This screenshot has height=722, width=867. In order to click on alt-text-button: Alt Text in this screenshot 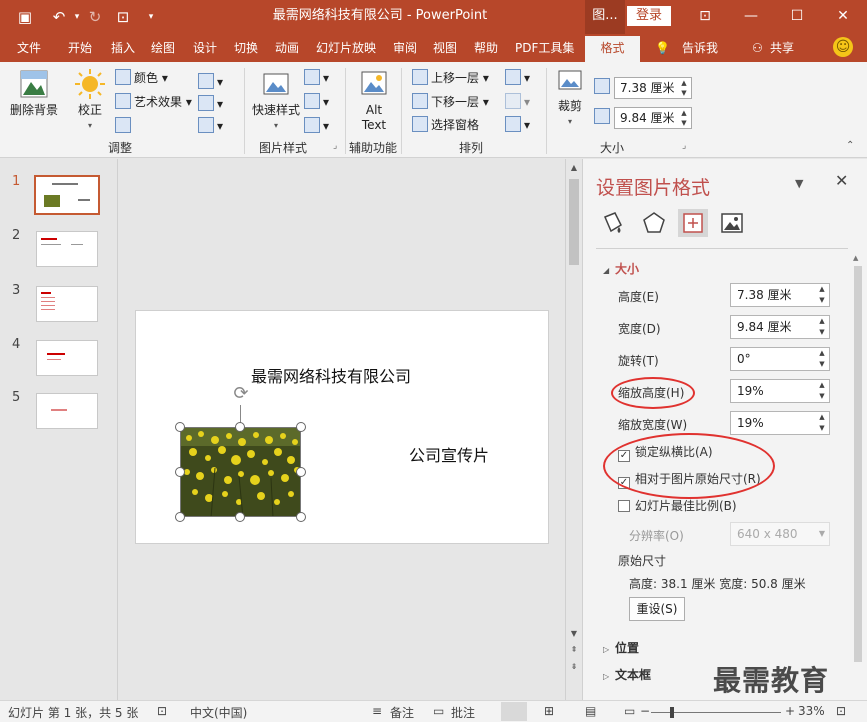, I will do `click(374, 100)`.